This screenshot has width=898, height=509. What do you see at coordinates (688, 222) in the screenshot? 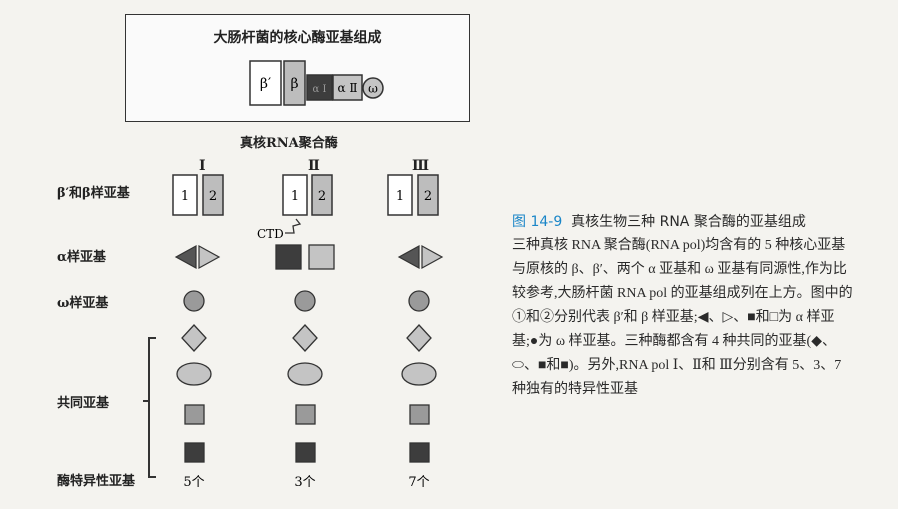
I see `caption-title: 真核生物三种 RNA 聚合酶的亚基组成` at bounding box center [688, 222].